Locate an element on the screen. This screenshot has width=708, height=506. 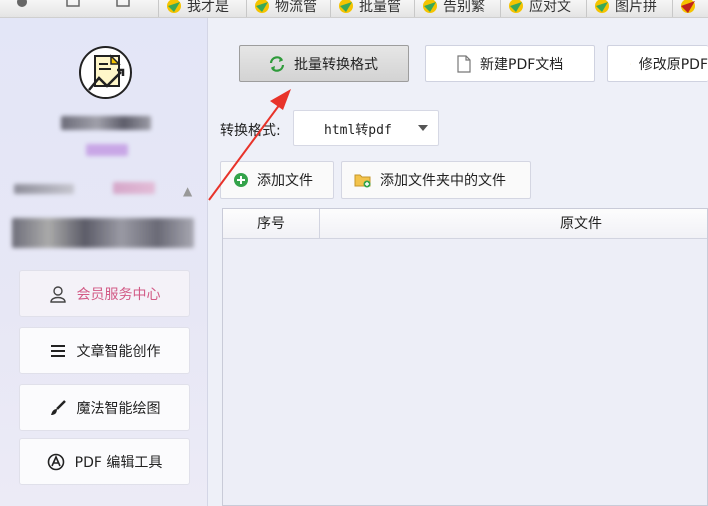
add-file-button: 添加文件 is located at coordinates (277, 180).